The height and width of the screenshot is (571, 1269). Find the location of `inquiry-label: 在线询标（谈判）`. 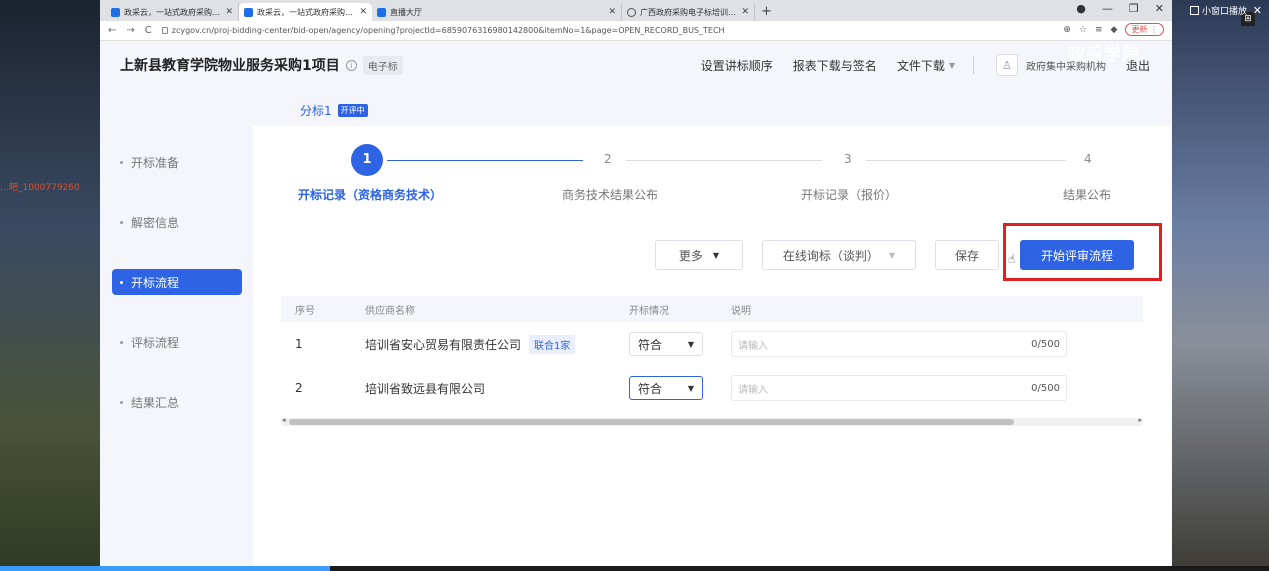

inquiry-label: 在线询标（谈判） is located at coordinates (830, 255).